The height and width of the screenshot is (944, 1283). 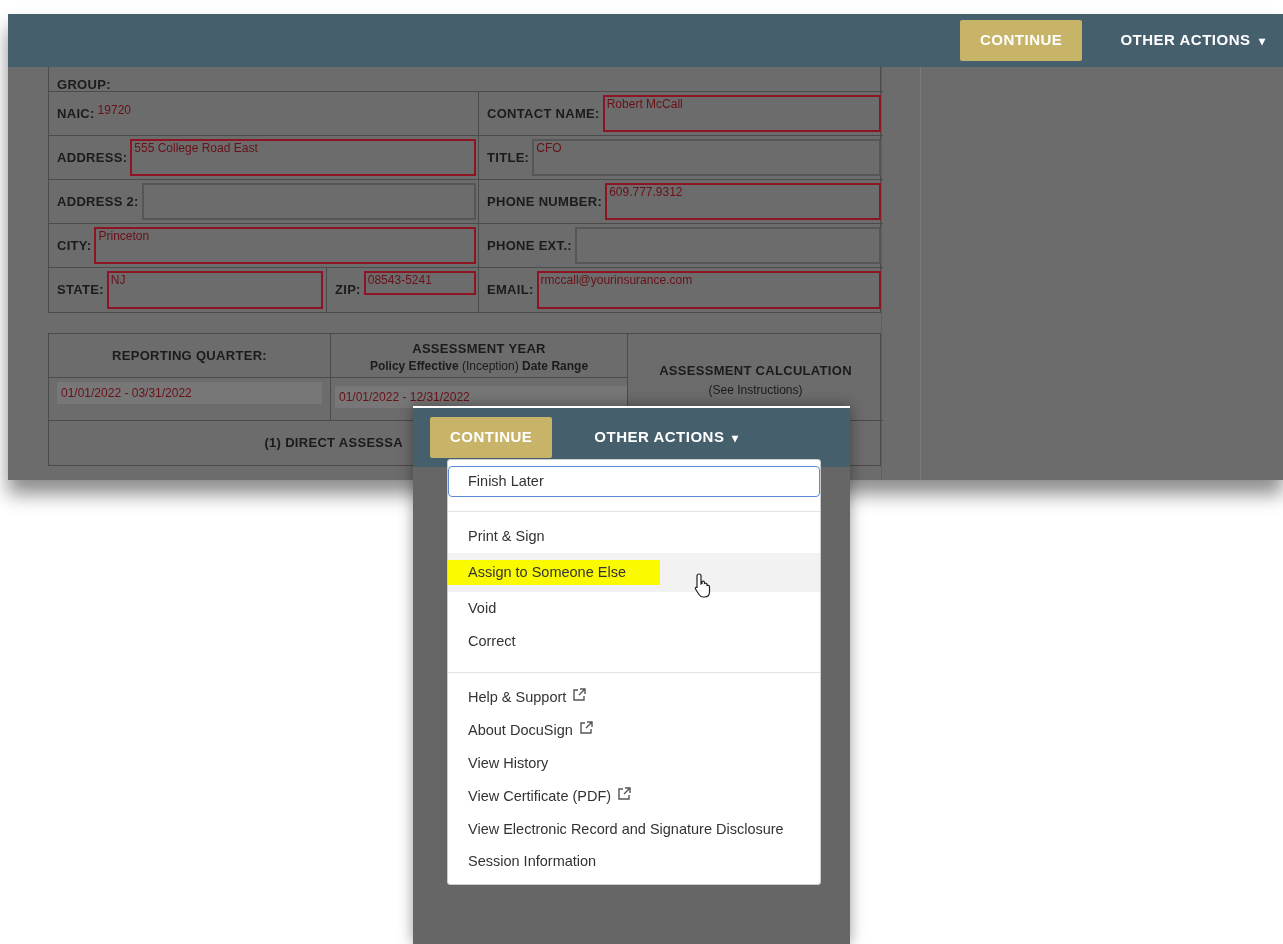 I want to click on field-label: PHONE EXT.:, so click(x=529, y=245).